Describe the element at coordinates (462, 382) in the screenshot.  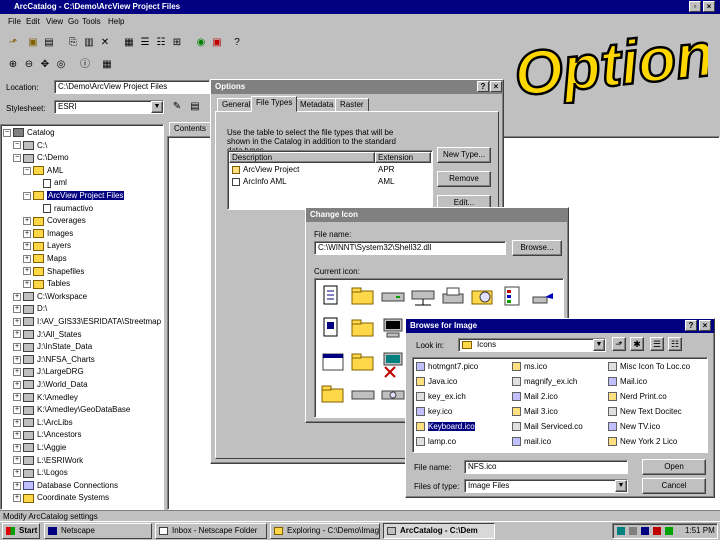
I see `file-item: Java.ico` at that location.